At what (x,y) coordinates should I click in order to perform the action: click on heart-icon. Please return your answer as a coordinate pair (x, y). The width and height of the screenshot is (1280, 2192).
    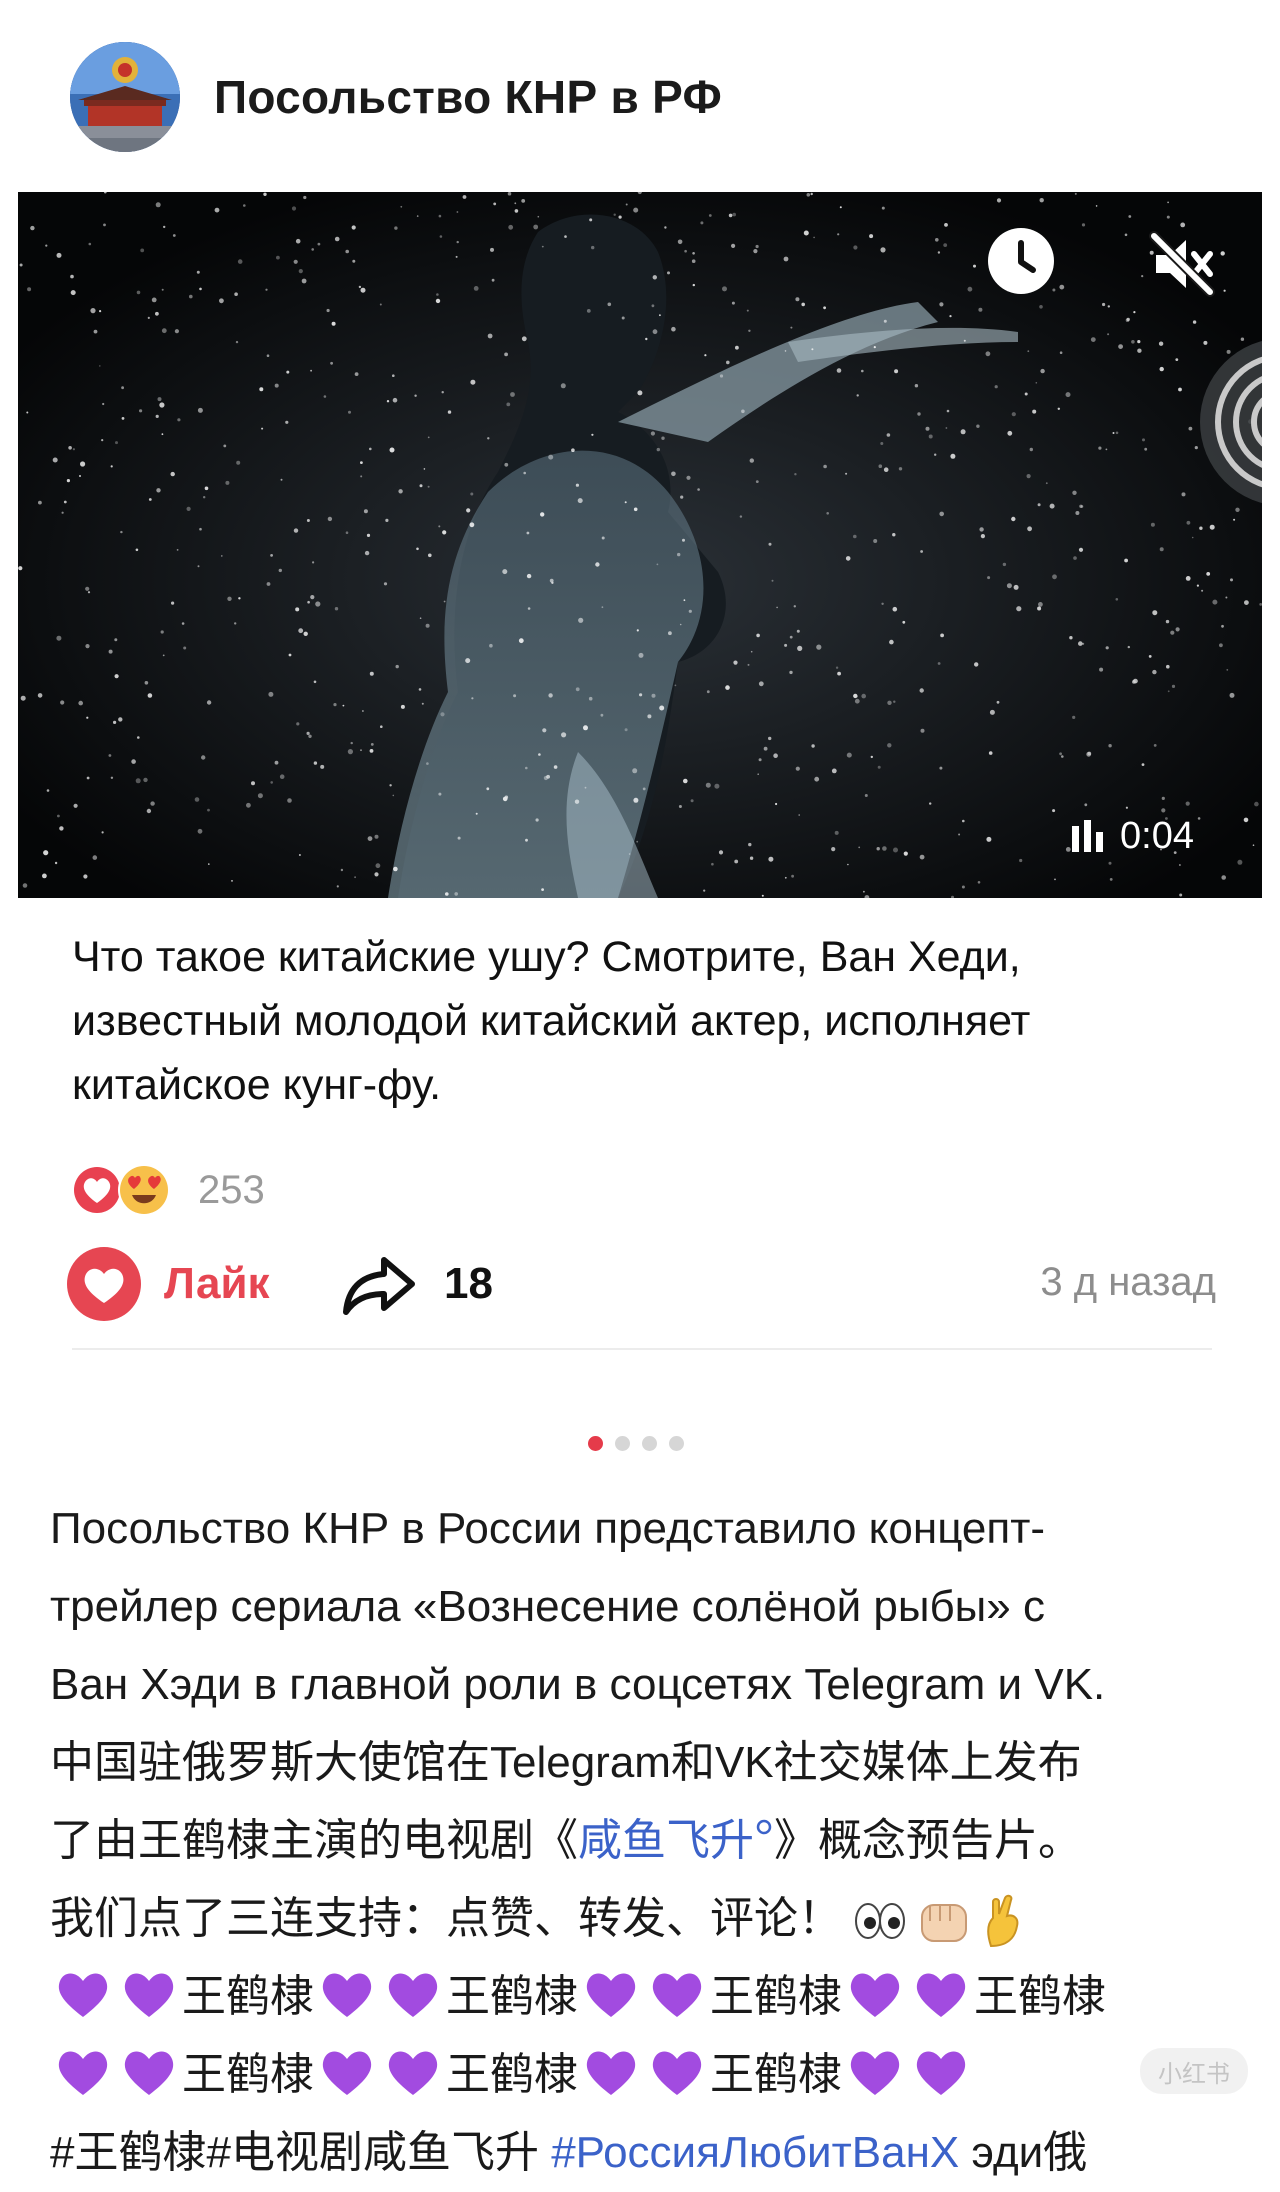
    Looking at the image, I should click on (104, 1284).